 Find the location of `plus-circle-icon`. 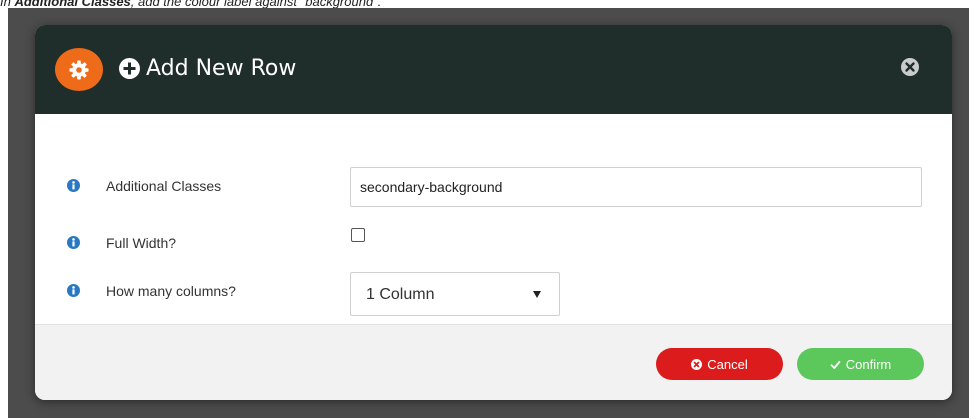

plus-circle-icon is located at coordinates (129, 68).